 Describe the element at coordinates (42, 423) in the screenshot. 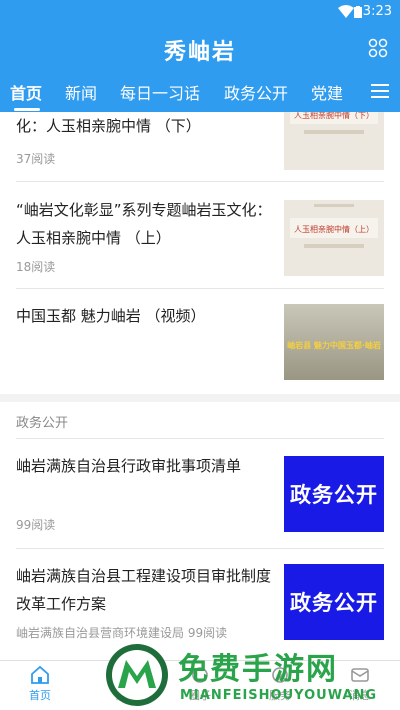

I see `section-header: 政务公开` at that location.